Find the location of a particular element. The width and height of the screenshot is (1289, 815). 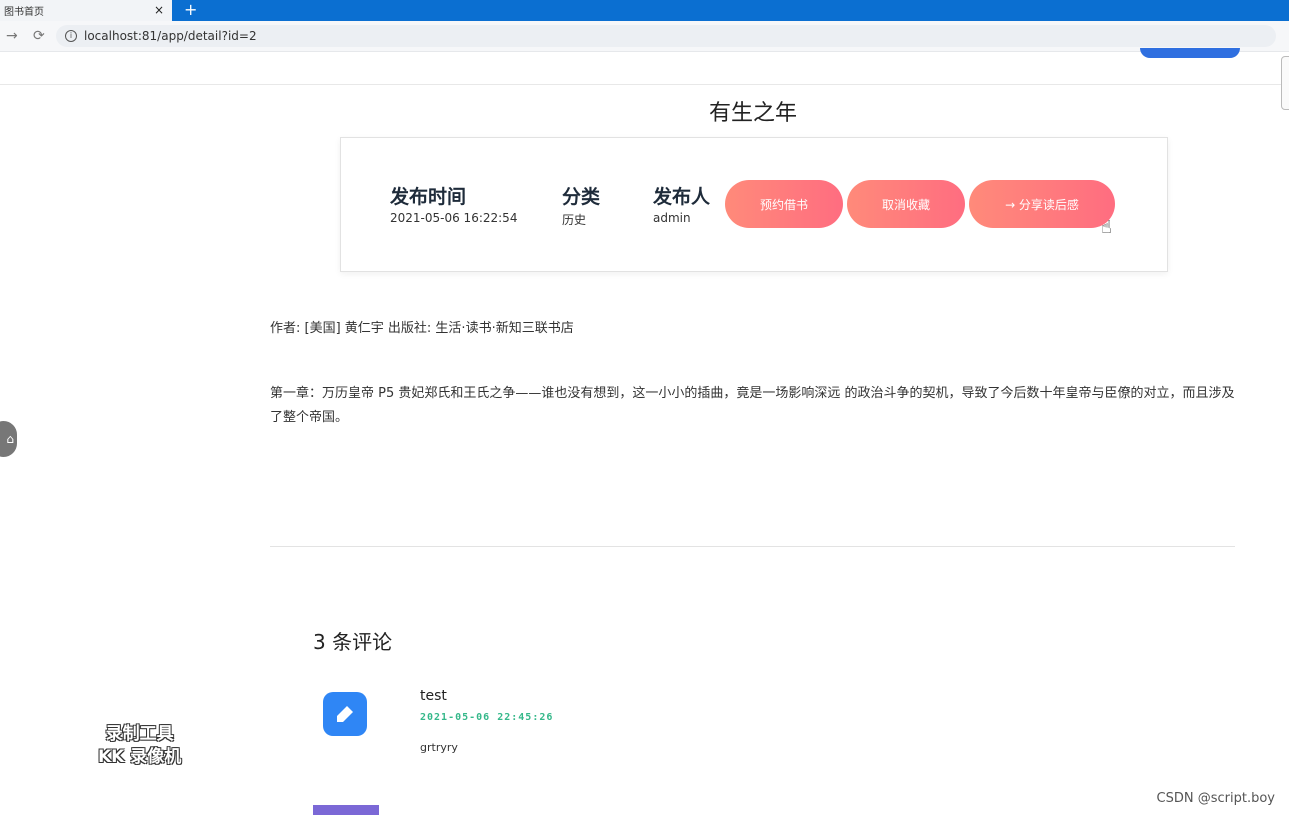

avatar is located at coordinates (345, 714).